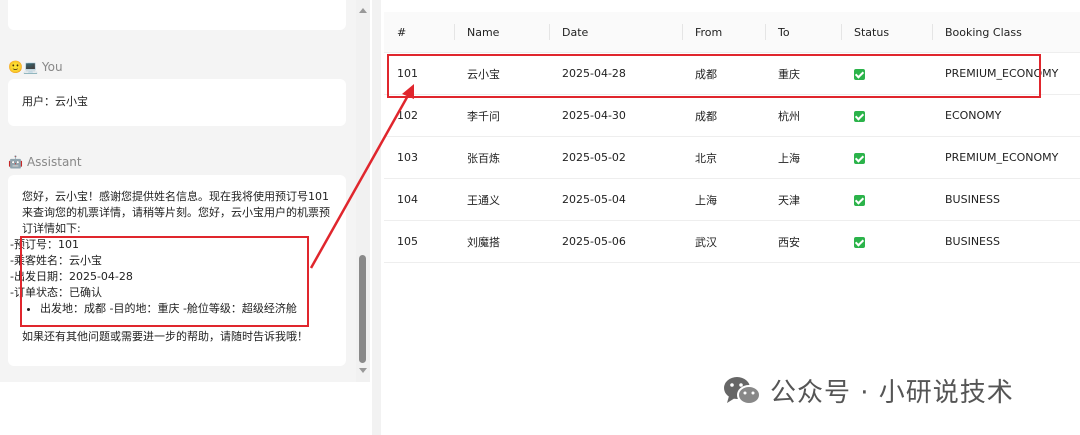 This screenshot has width=1080, height=435. I want to click on annotation-arrow, so click(361, 176).